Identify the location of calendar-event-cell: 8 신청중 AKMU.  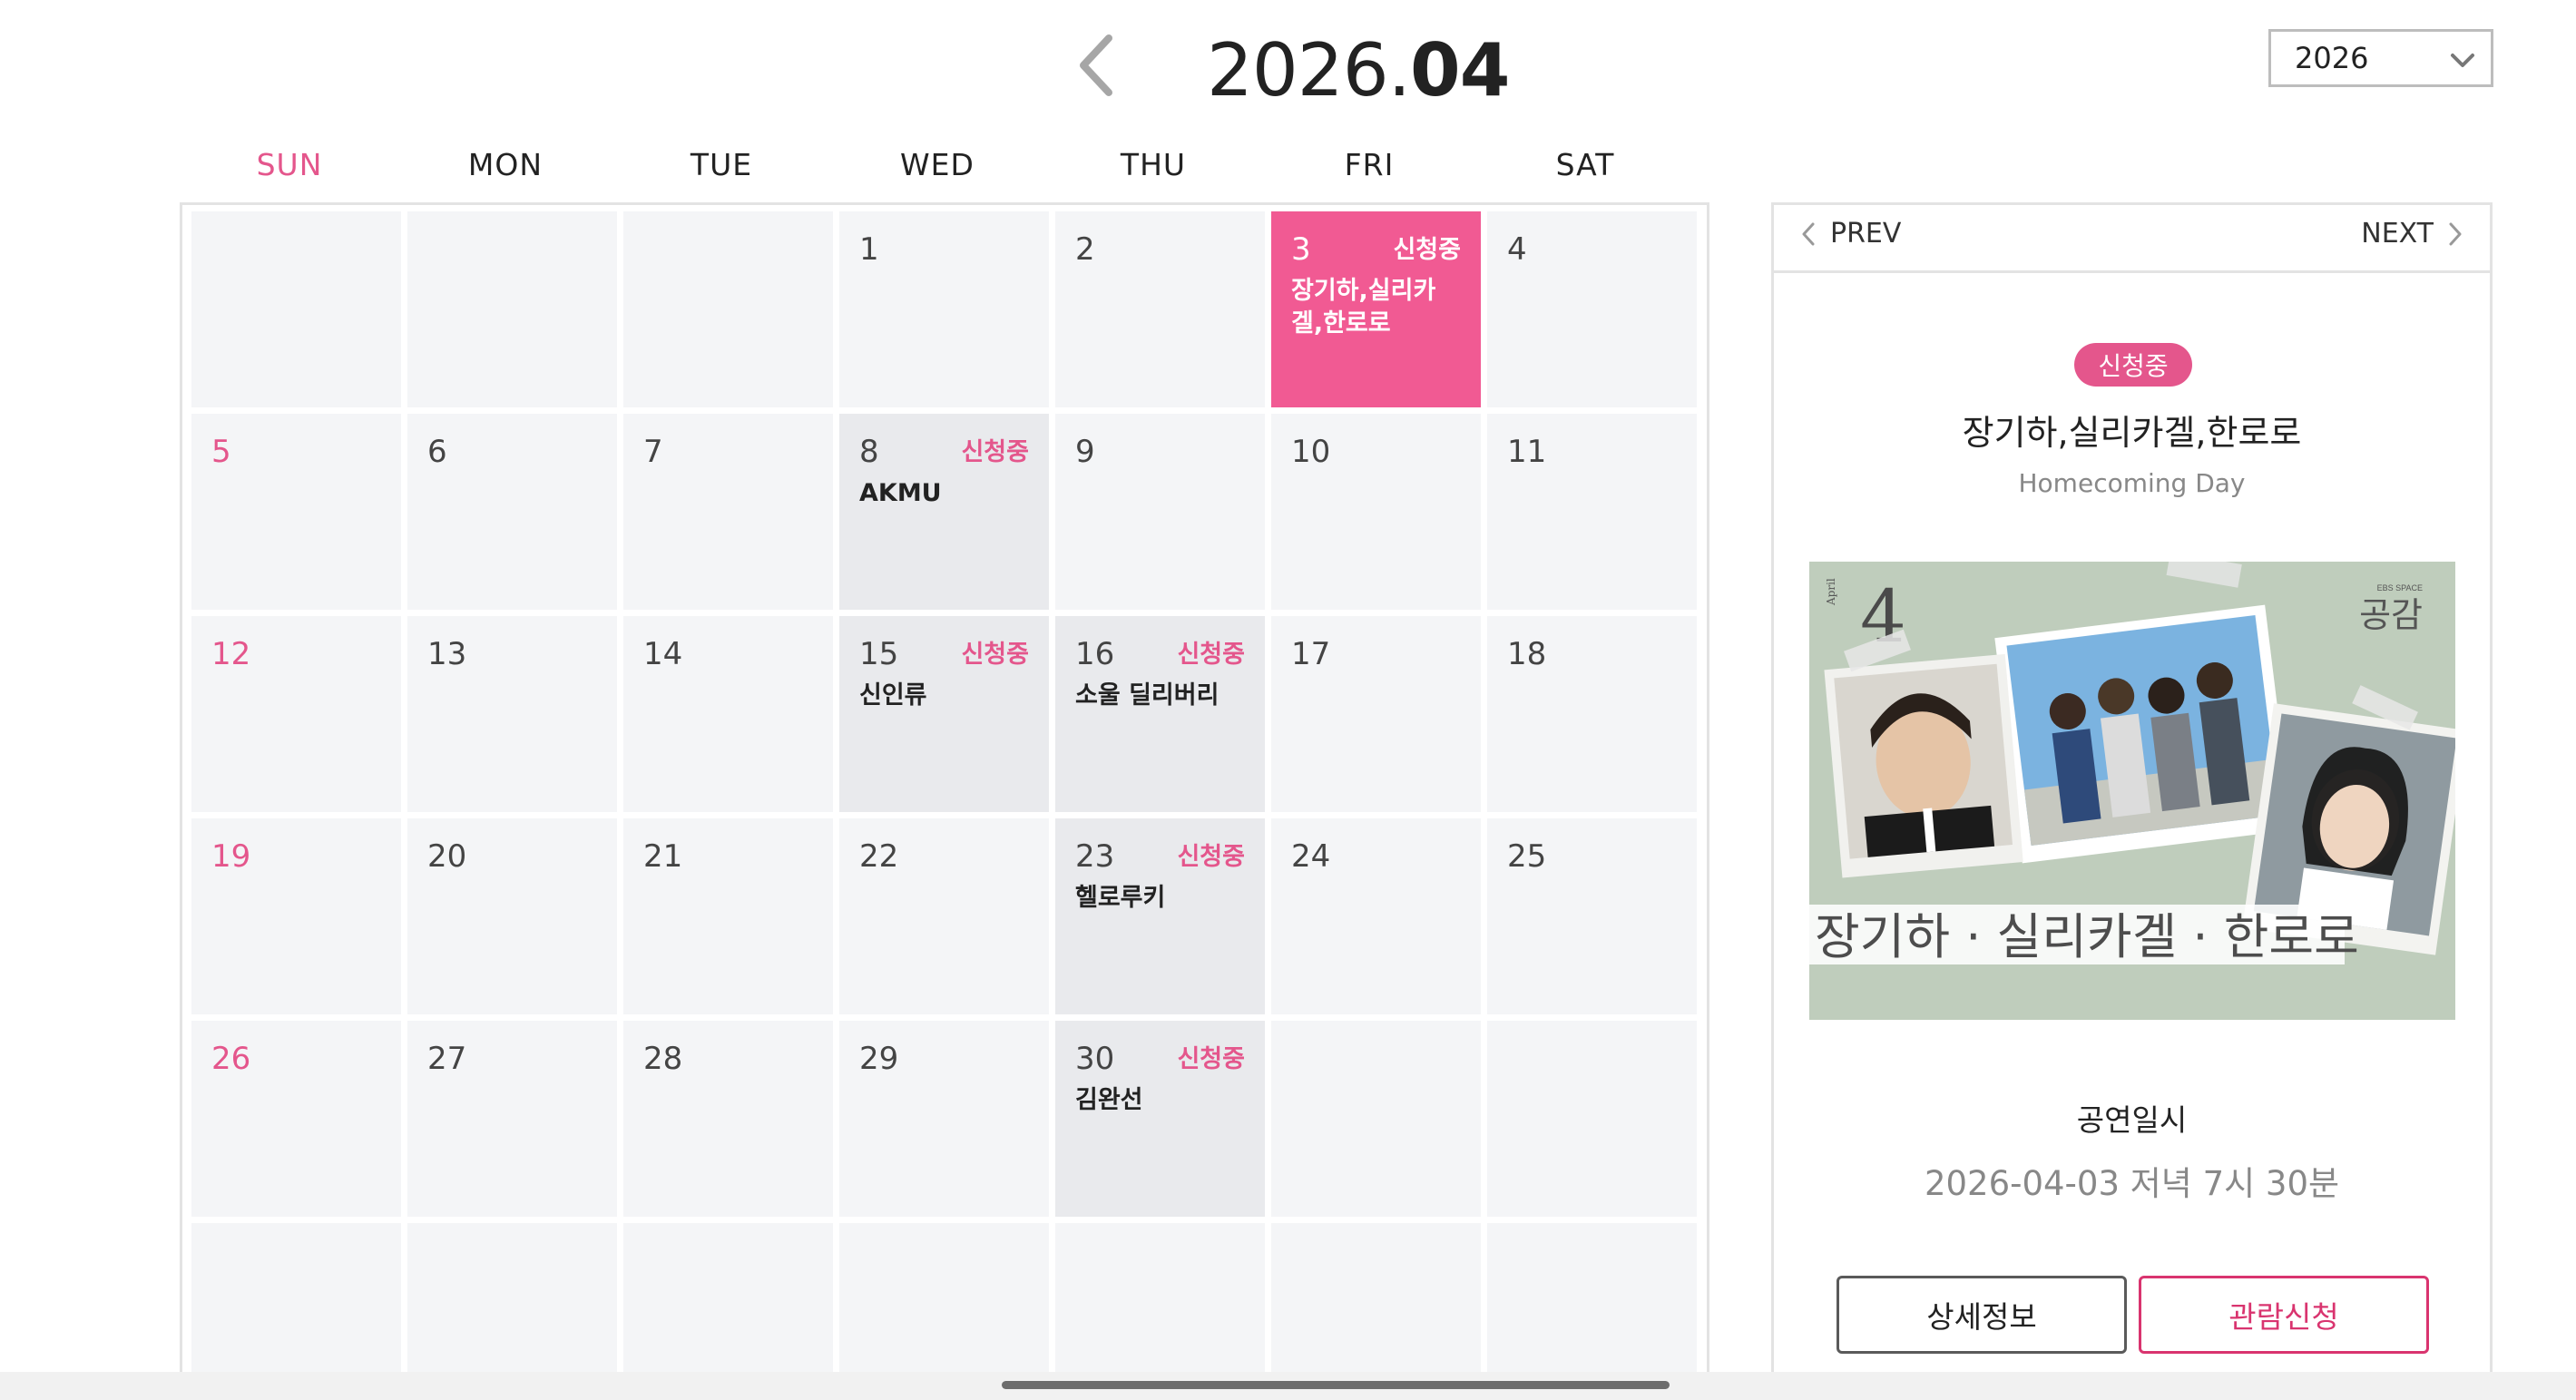
(944, 512).